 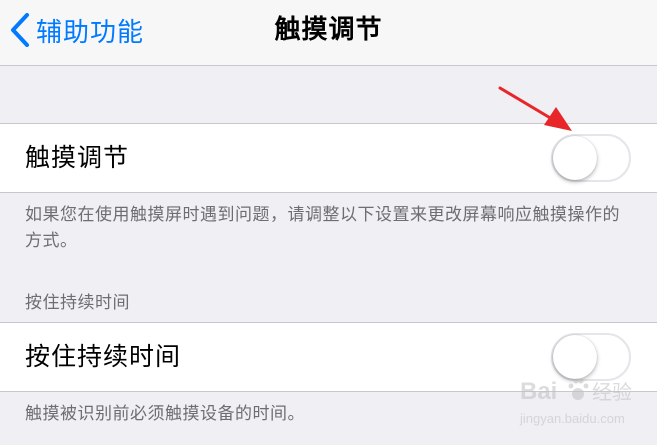 What do you see at coordinates (103, 356) in the screenshot?
I see `hold-duration-label: 按住持续时间` at bounding box center [103, 356].